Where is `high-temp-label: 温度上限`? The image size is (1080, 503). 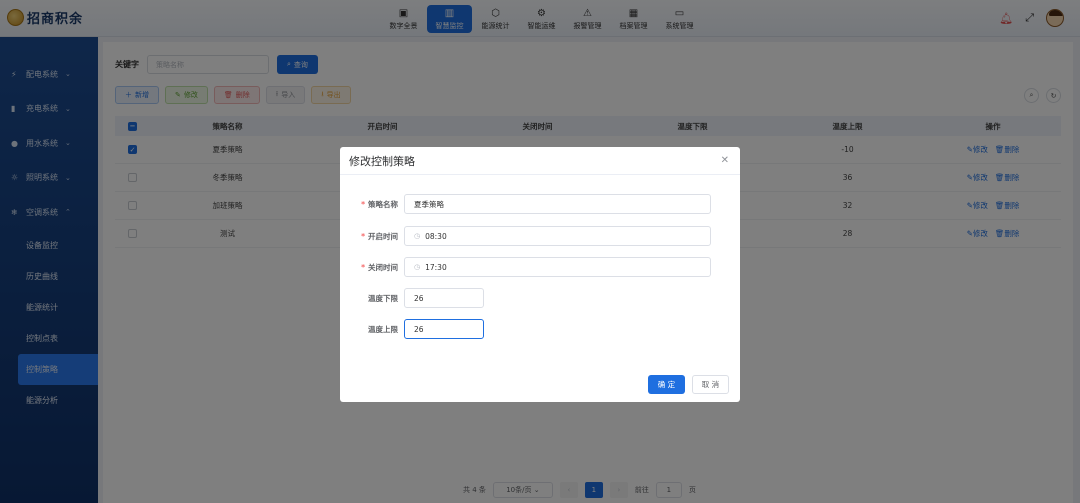 high-temp-label: 温度上限 is located at coordinates (383, 329).